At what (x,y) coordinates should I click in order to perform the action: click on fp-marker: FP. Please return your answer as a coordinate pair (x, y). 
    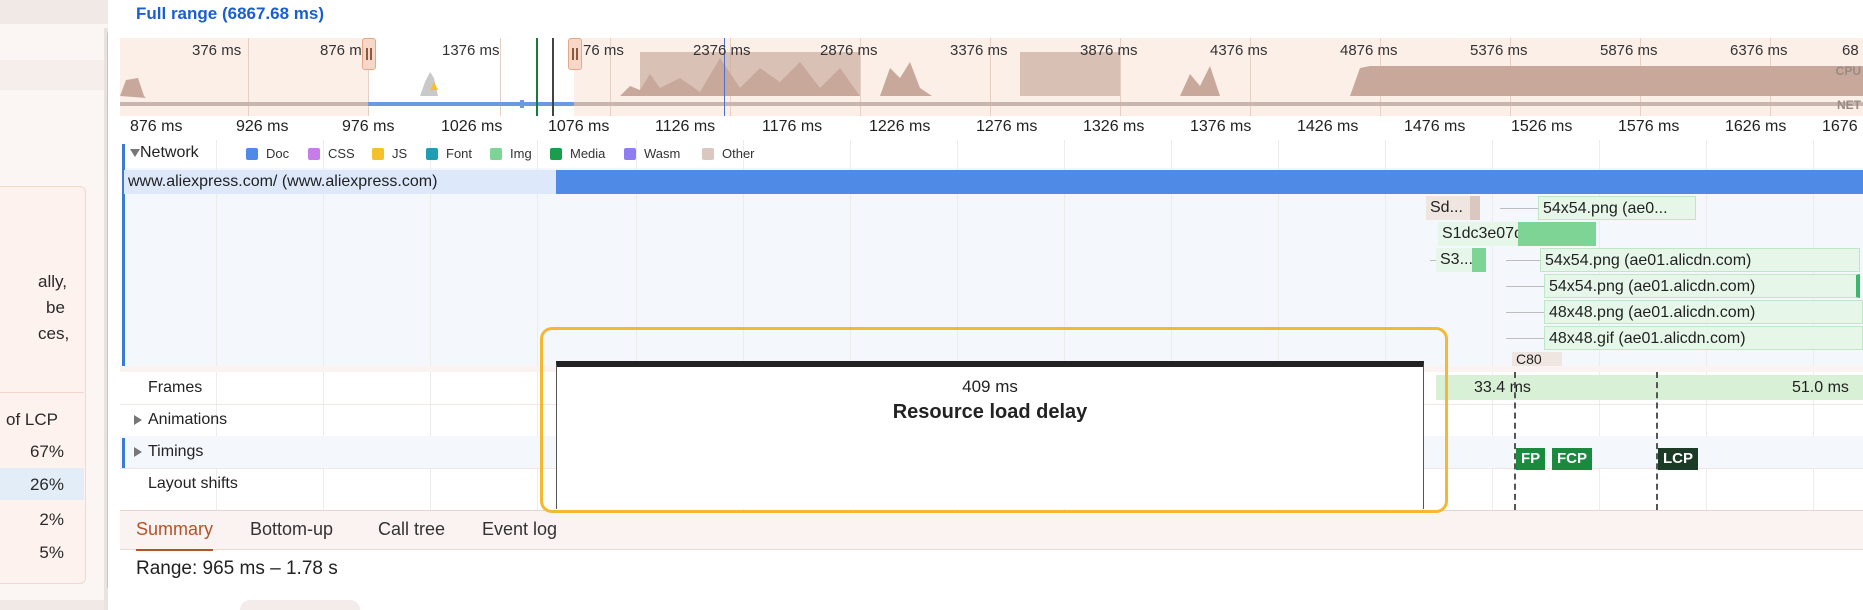
    Looking at the image, I should click on (1531, 459).